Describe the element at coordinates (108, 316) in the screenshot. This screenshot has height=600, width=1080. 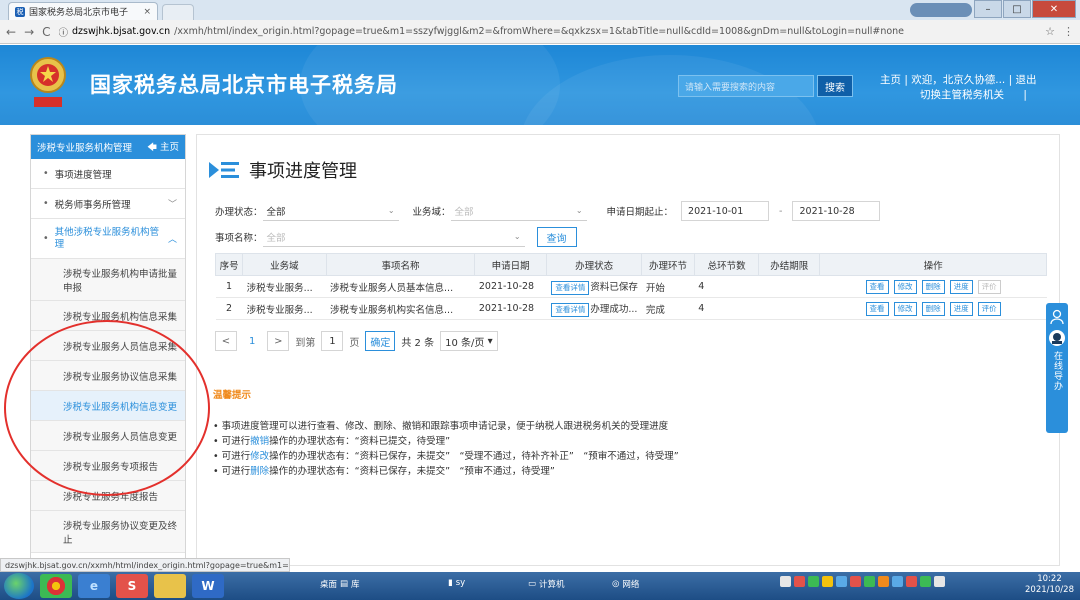
I see `sidebar-subitem: 涉税专业服务机构信息采集` at that location.